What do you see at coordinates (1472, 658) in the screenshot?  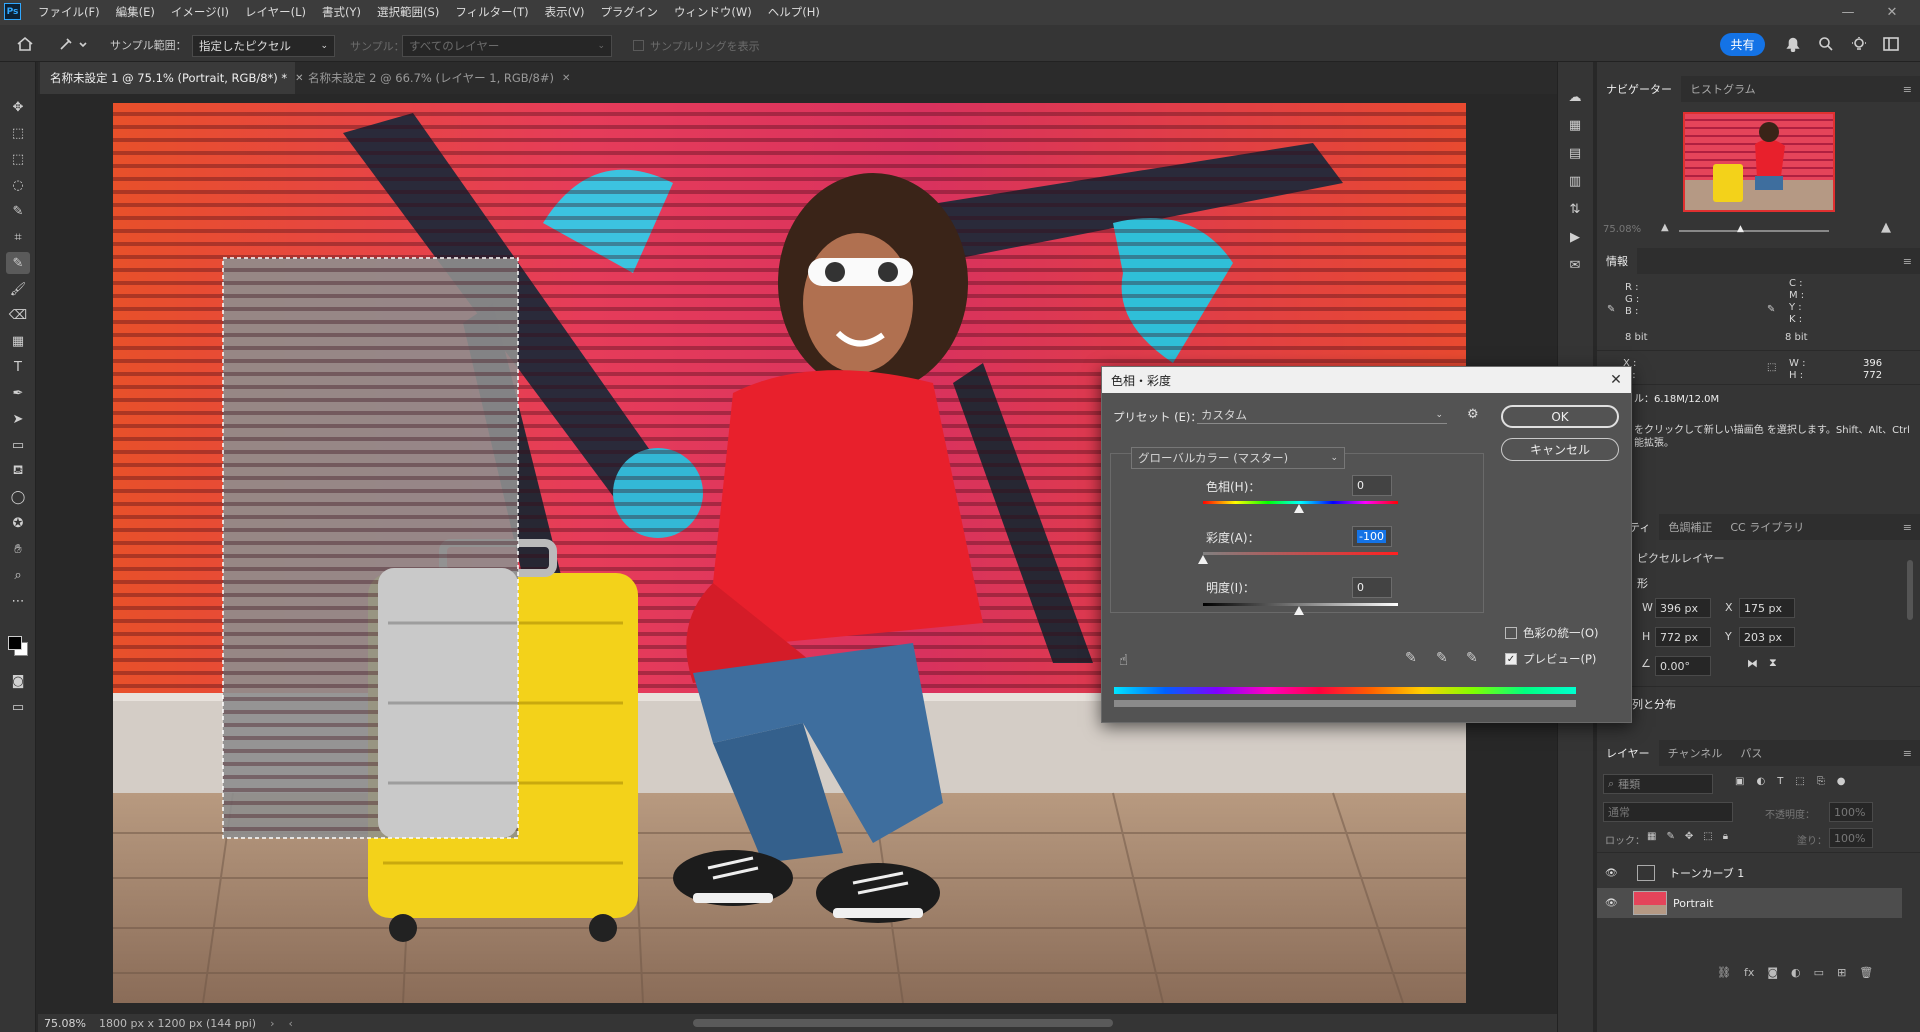 I see `eyedropper-subtract-icon: ✎` at bounding box center [1472, 658].